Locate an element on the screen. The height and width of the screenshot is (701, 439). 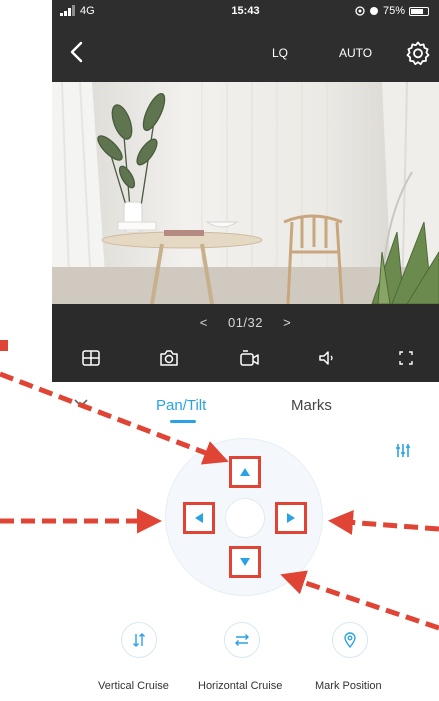
mark-position-button is located at coordinates (350, 640).